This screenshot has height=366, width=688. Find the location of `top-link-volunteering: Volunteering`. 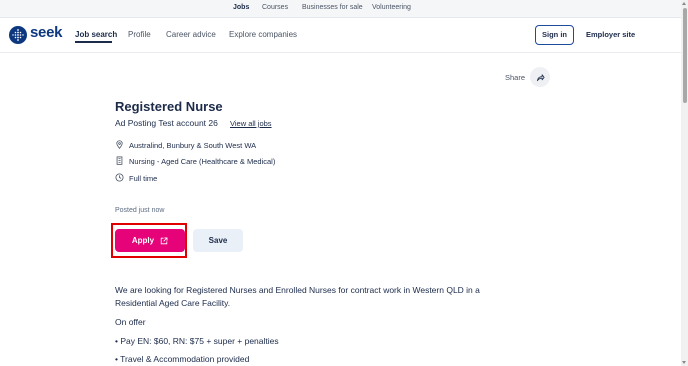

top-link-volunteering: Volunteering is located at coordinates (391, 7).